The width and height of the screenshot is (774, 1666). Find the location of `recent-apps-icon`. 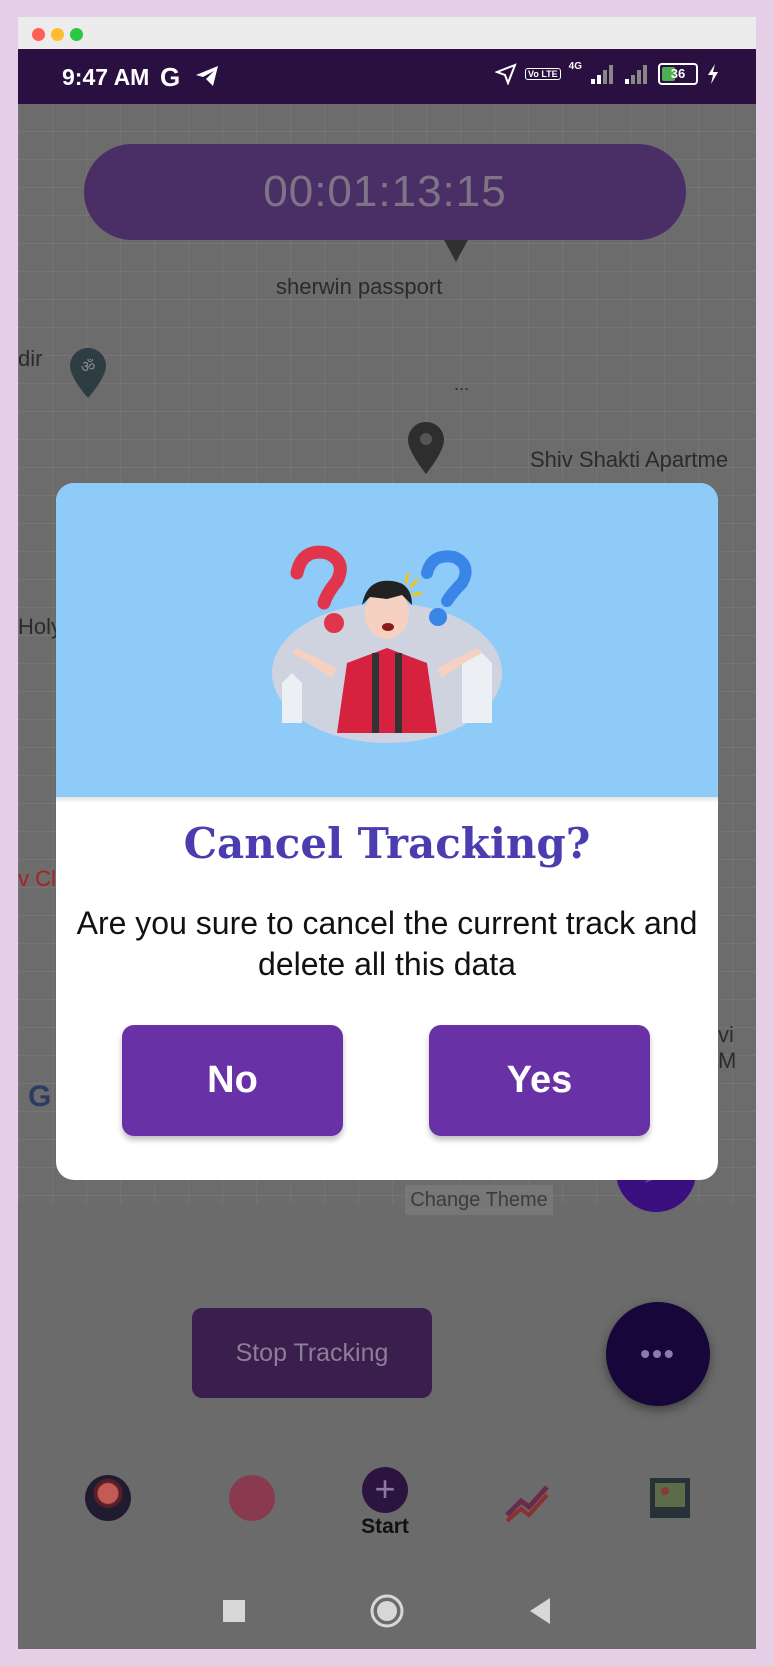

recent-apps-icon is located at coordinates (234, 1611).